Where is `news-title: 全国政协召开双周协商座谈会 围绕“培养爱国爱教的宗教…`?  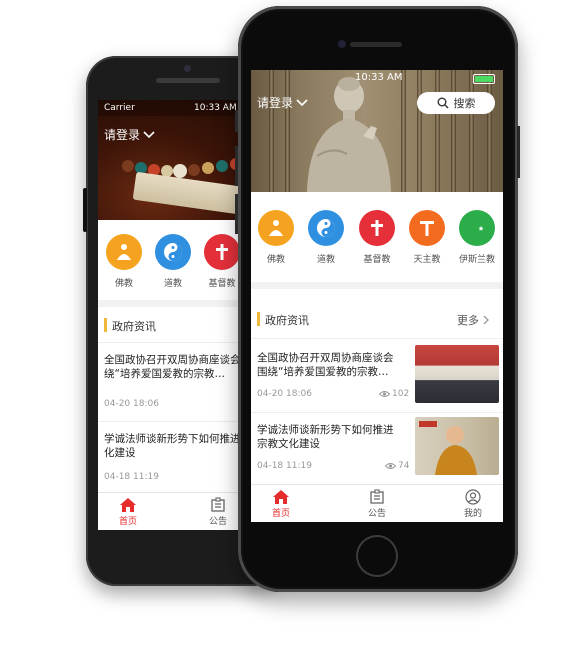 news-title: 全国政协召开双周协商座谈会 围绕“培养爱国爱教的宗教… is located at coordinates (325, 365).